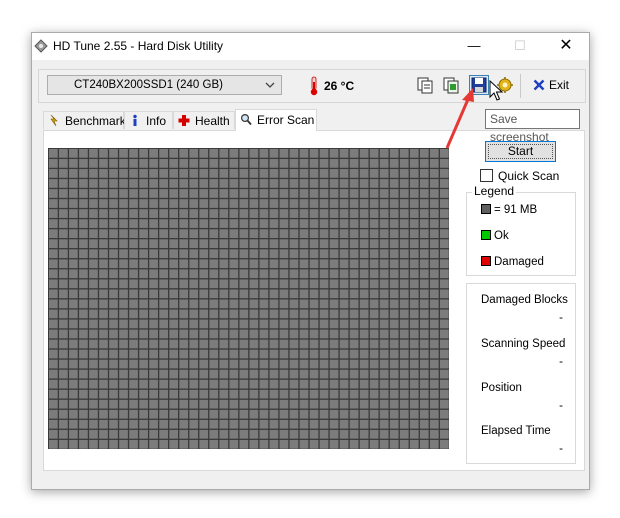  What do you see at coordinates (520, 46) in the screenshot?
I see `maximize-button: ☐` at bounding box center [520, 46].